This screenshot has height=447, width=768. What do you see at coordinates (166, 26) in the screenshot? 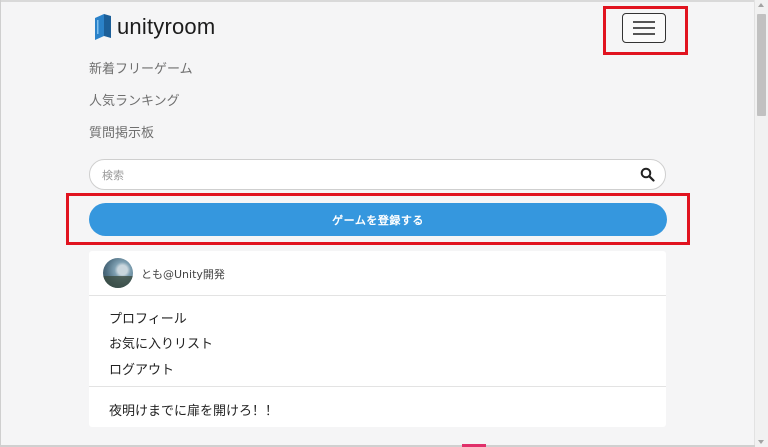
I see `logo-text: unityroom` at bounding box center [166, 26].